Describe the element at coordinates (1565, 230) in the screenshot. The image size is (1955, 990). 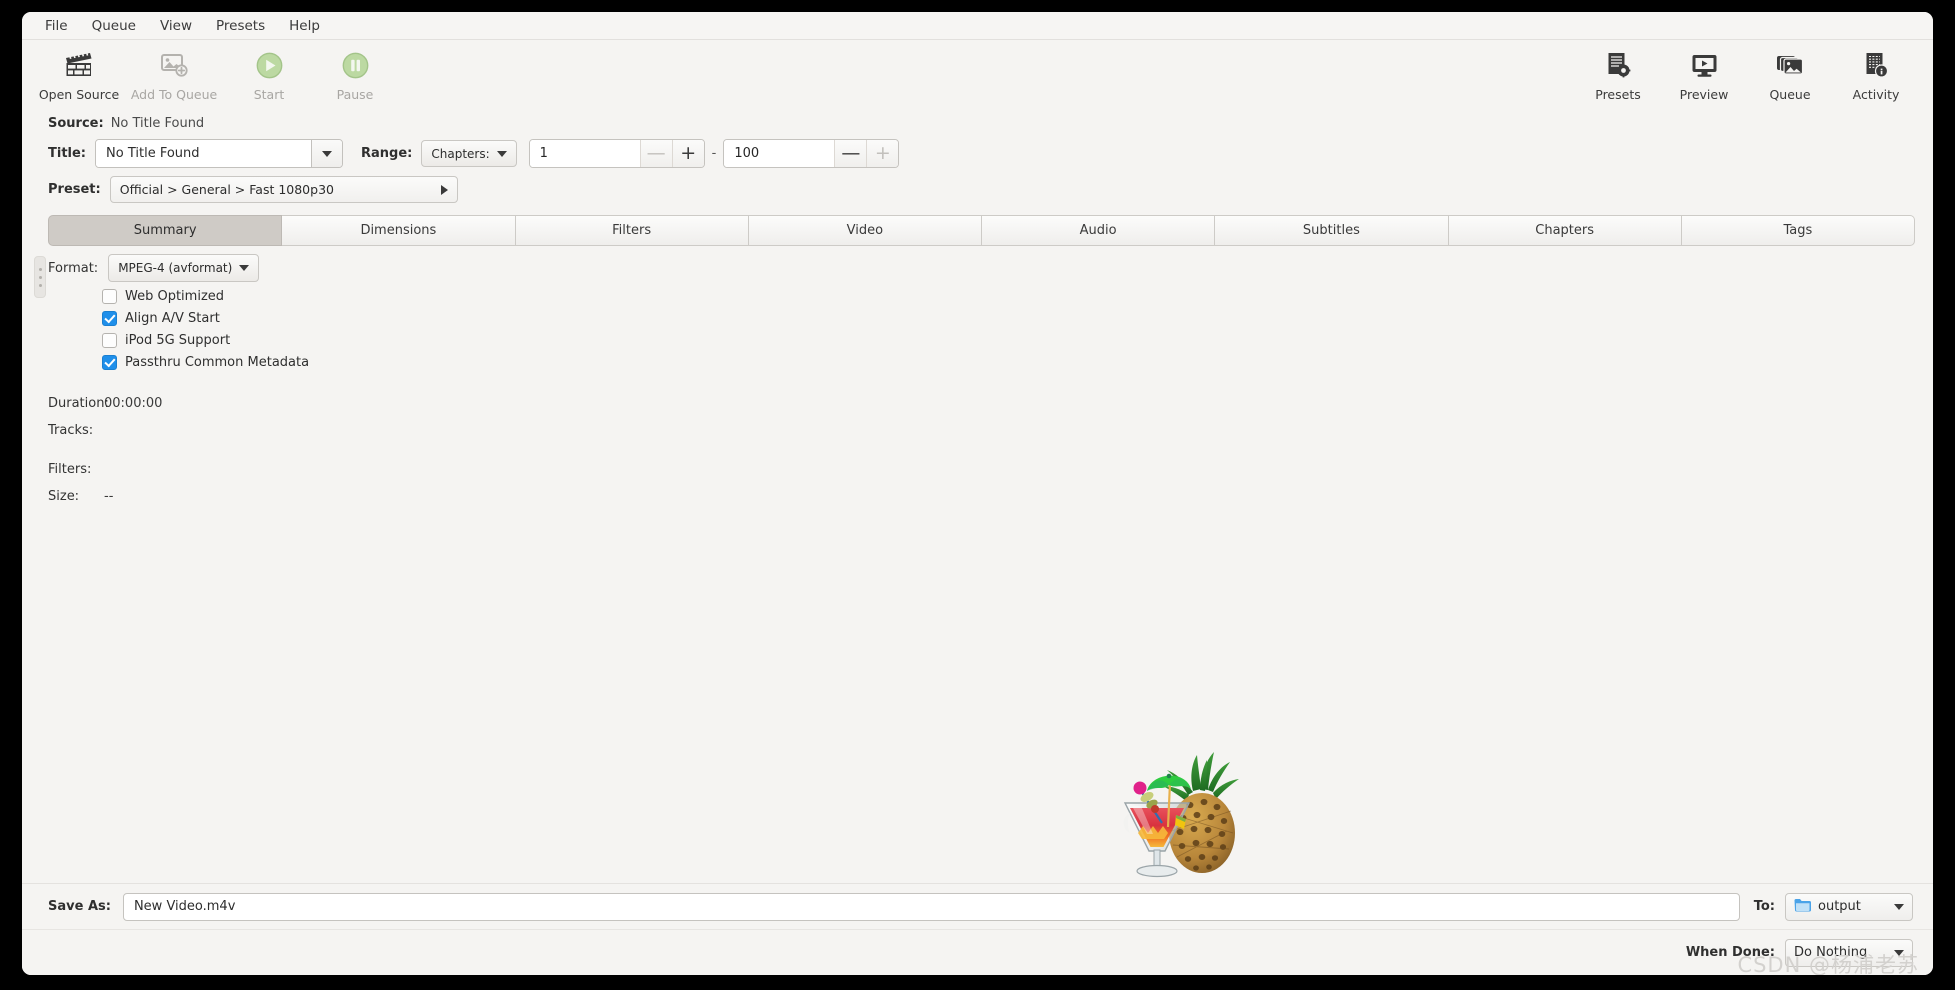
I see `tab-chapters: Chapters` at that location.